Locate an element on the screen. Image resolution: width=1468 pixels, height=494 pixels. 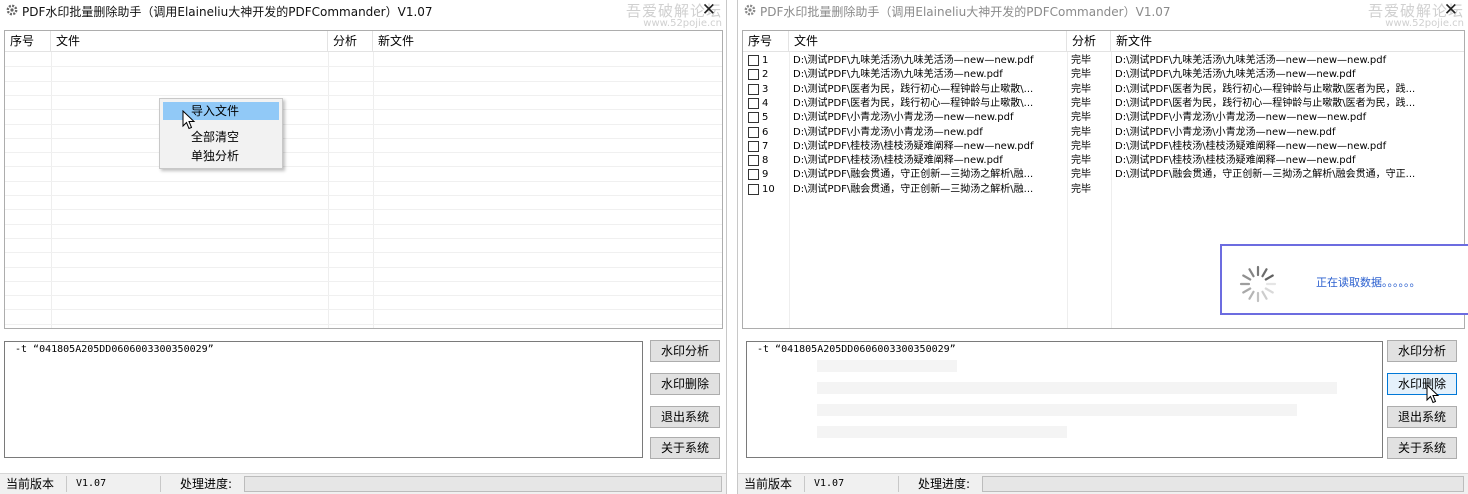
menu-item-import-file: 导入文件 is located at coordinates (221, 111).